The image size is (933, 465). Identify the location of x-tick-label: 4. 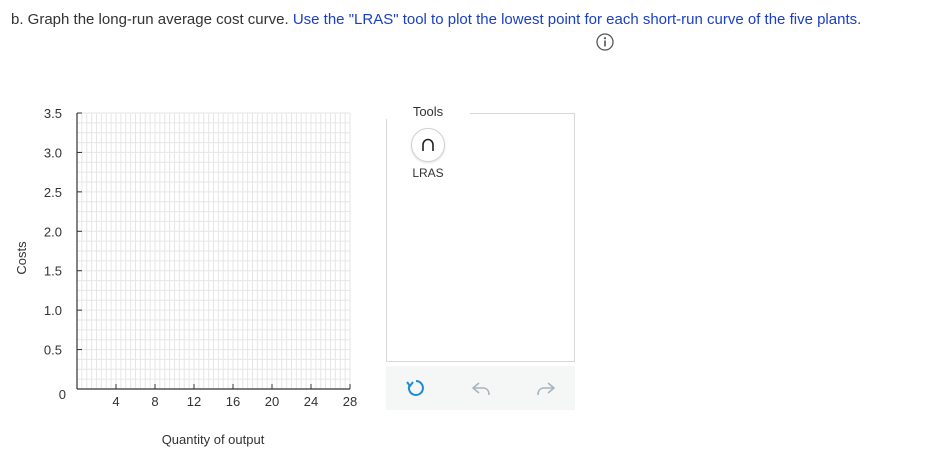
(115, 401).